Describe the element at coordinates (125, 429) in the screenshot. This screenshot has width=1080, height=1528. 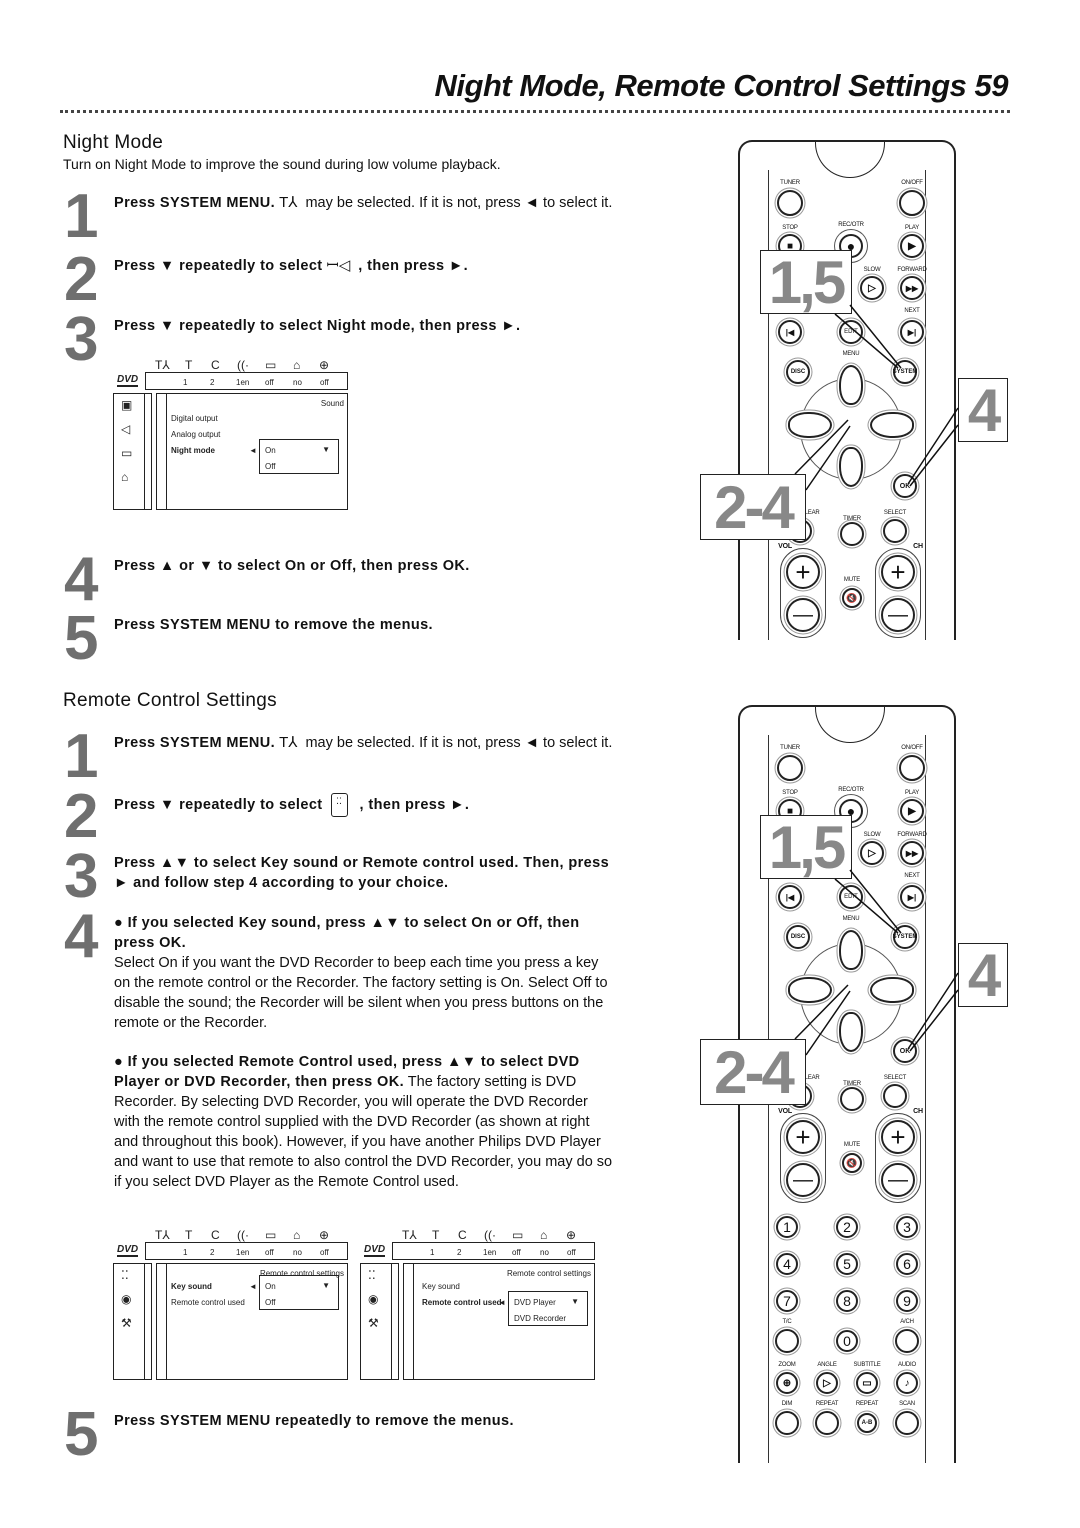
I see `side-menu-icon: ◁` at that location.